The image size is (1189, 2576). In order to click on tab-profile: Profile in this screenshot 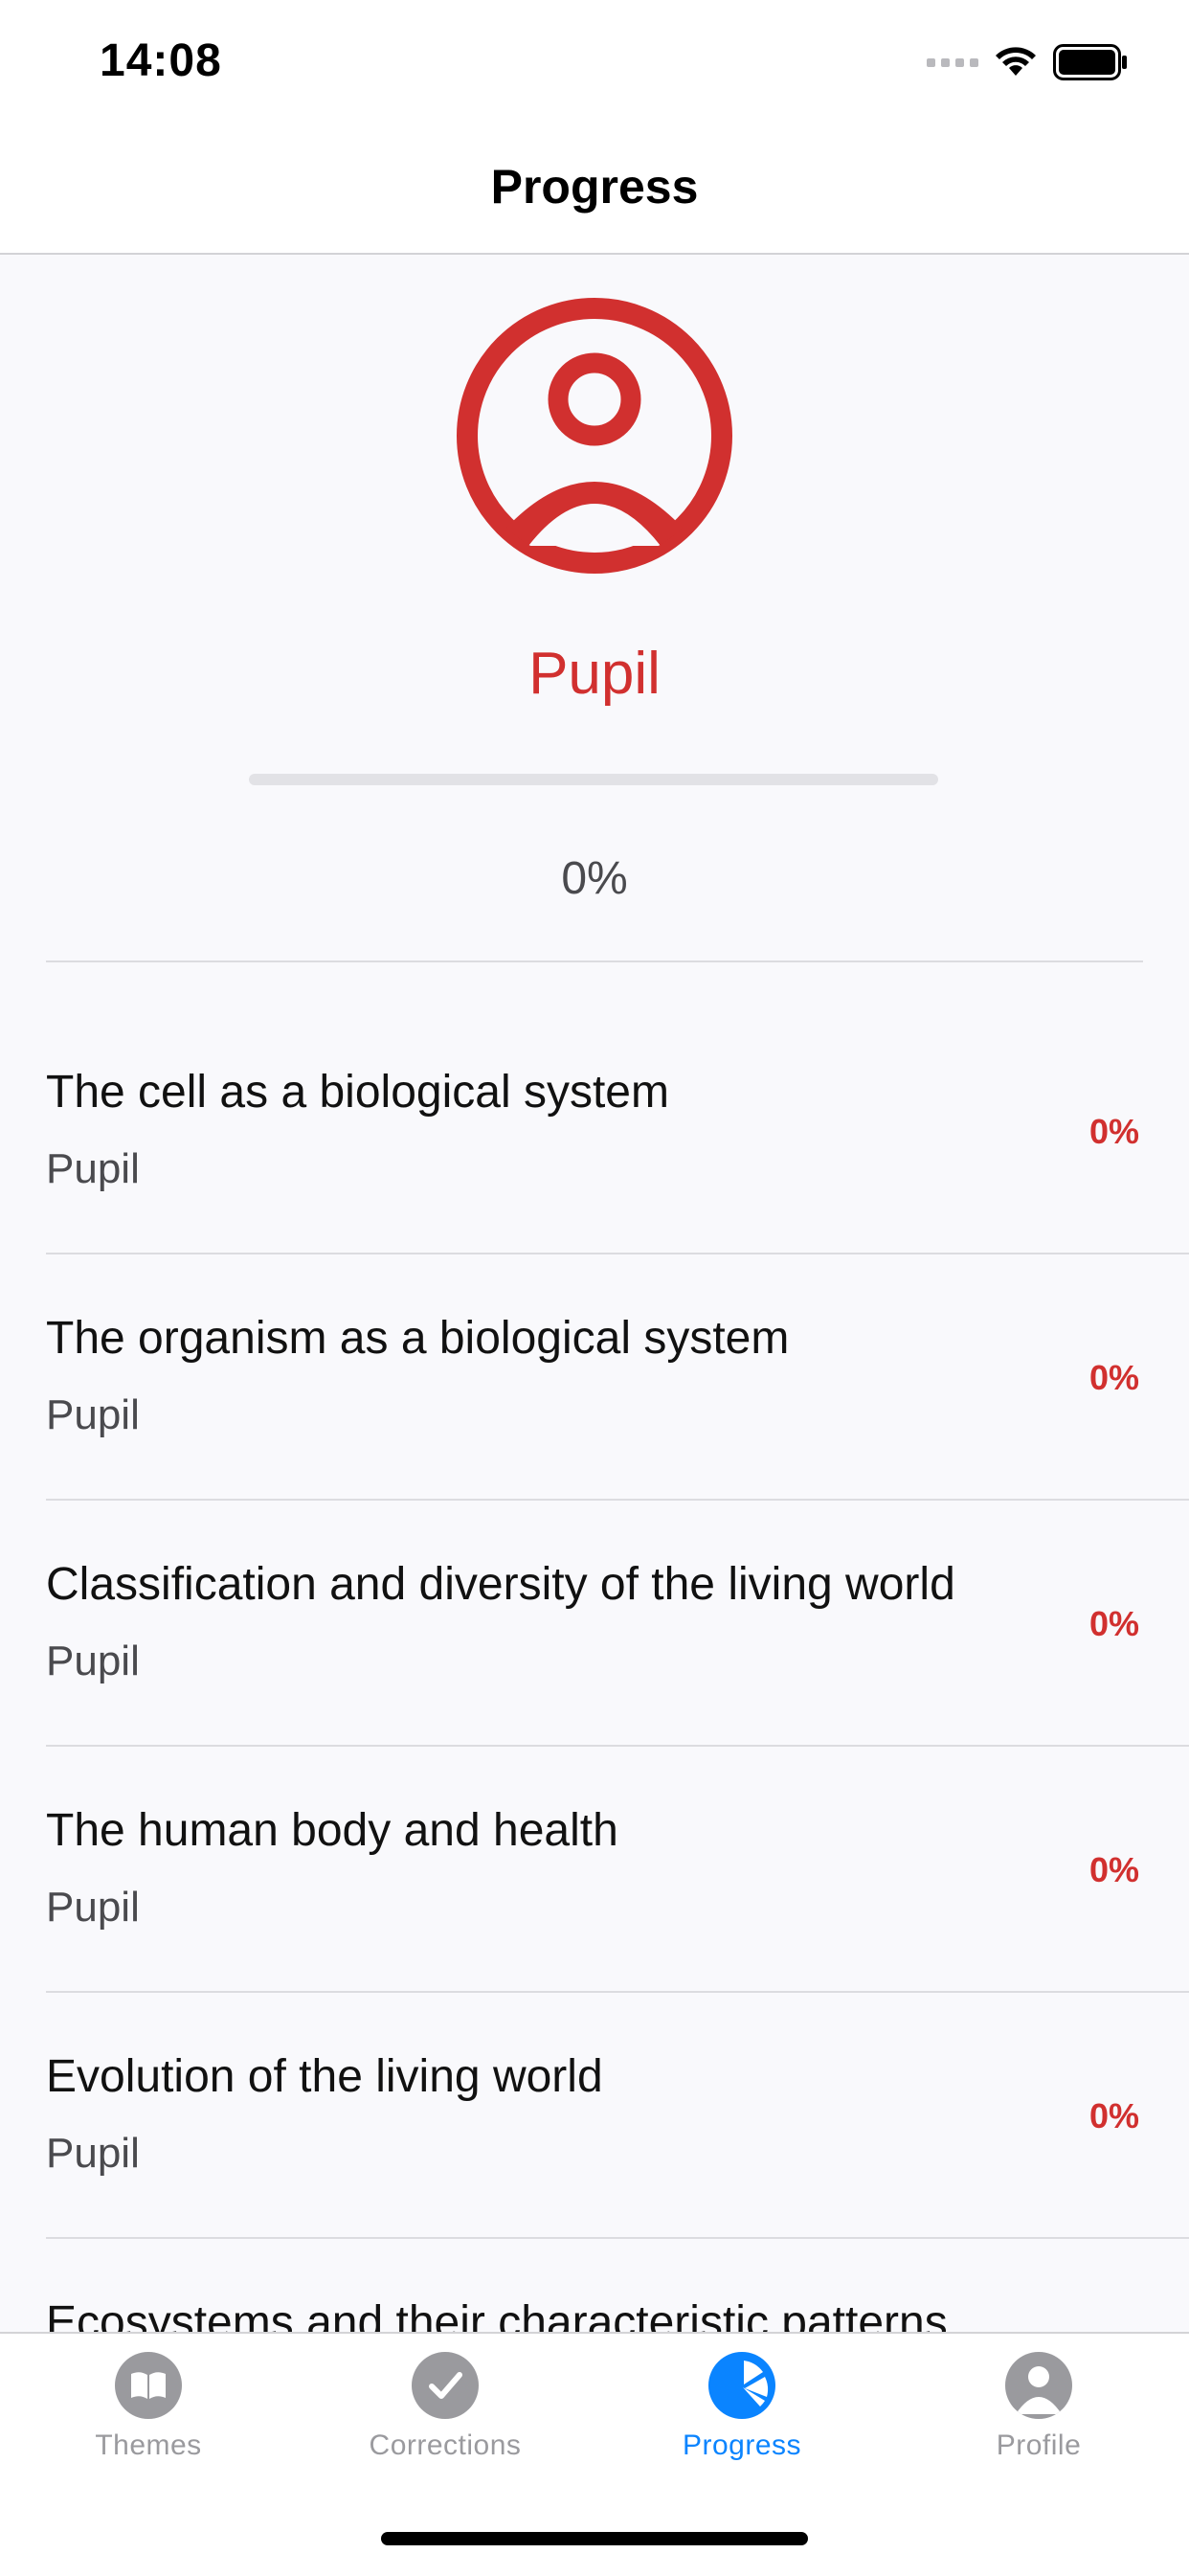, I will do `click(1038, 2406)`.